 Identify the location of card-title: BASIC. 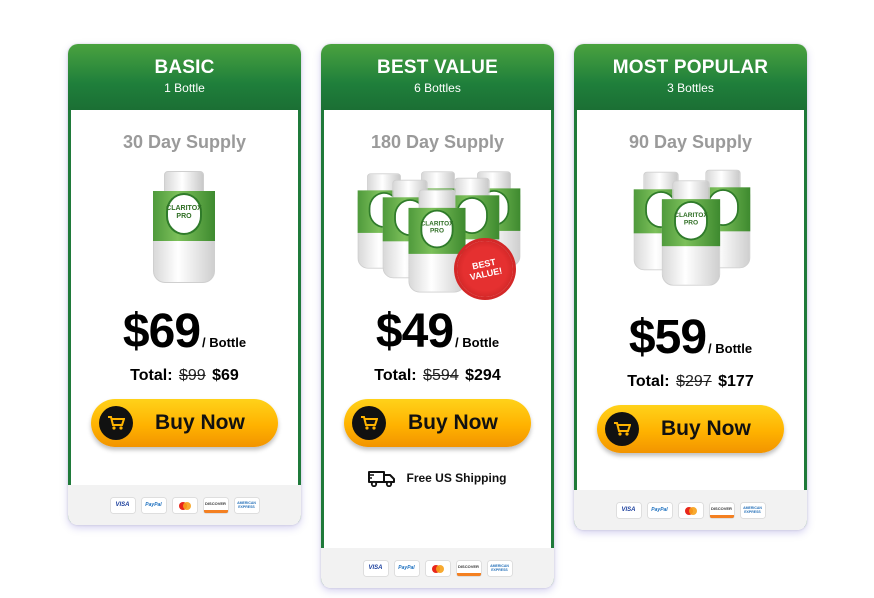
(184, 67).